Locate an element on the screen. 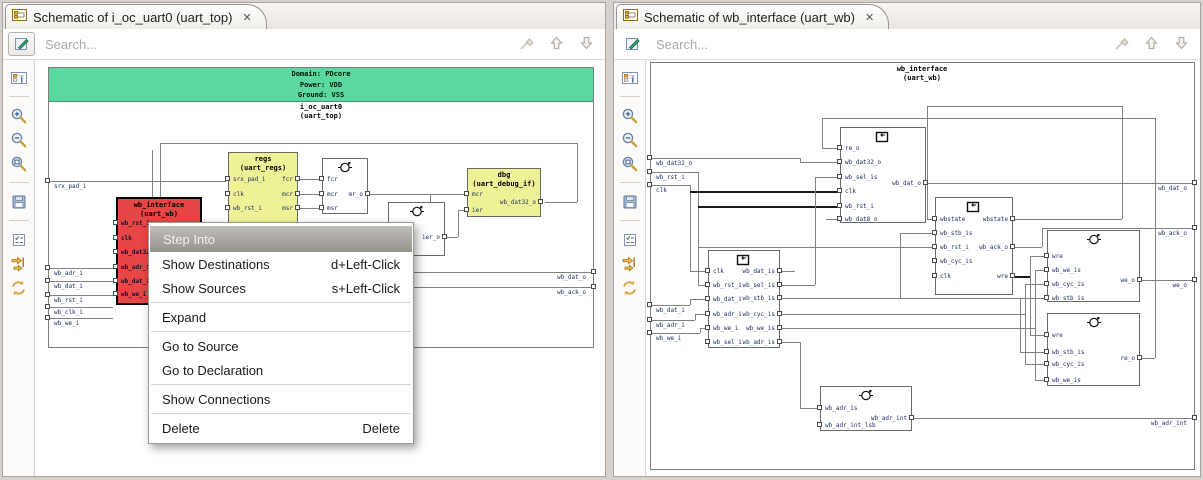  schematic-title: wb_interface (uart_wb) is located at coordinates (922, 73).